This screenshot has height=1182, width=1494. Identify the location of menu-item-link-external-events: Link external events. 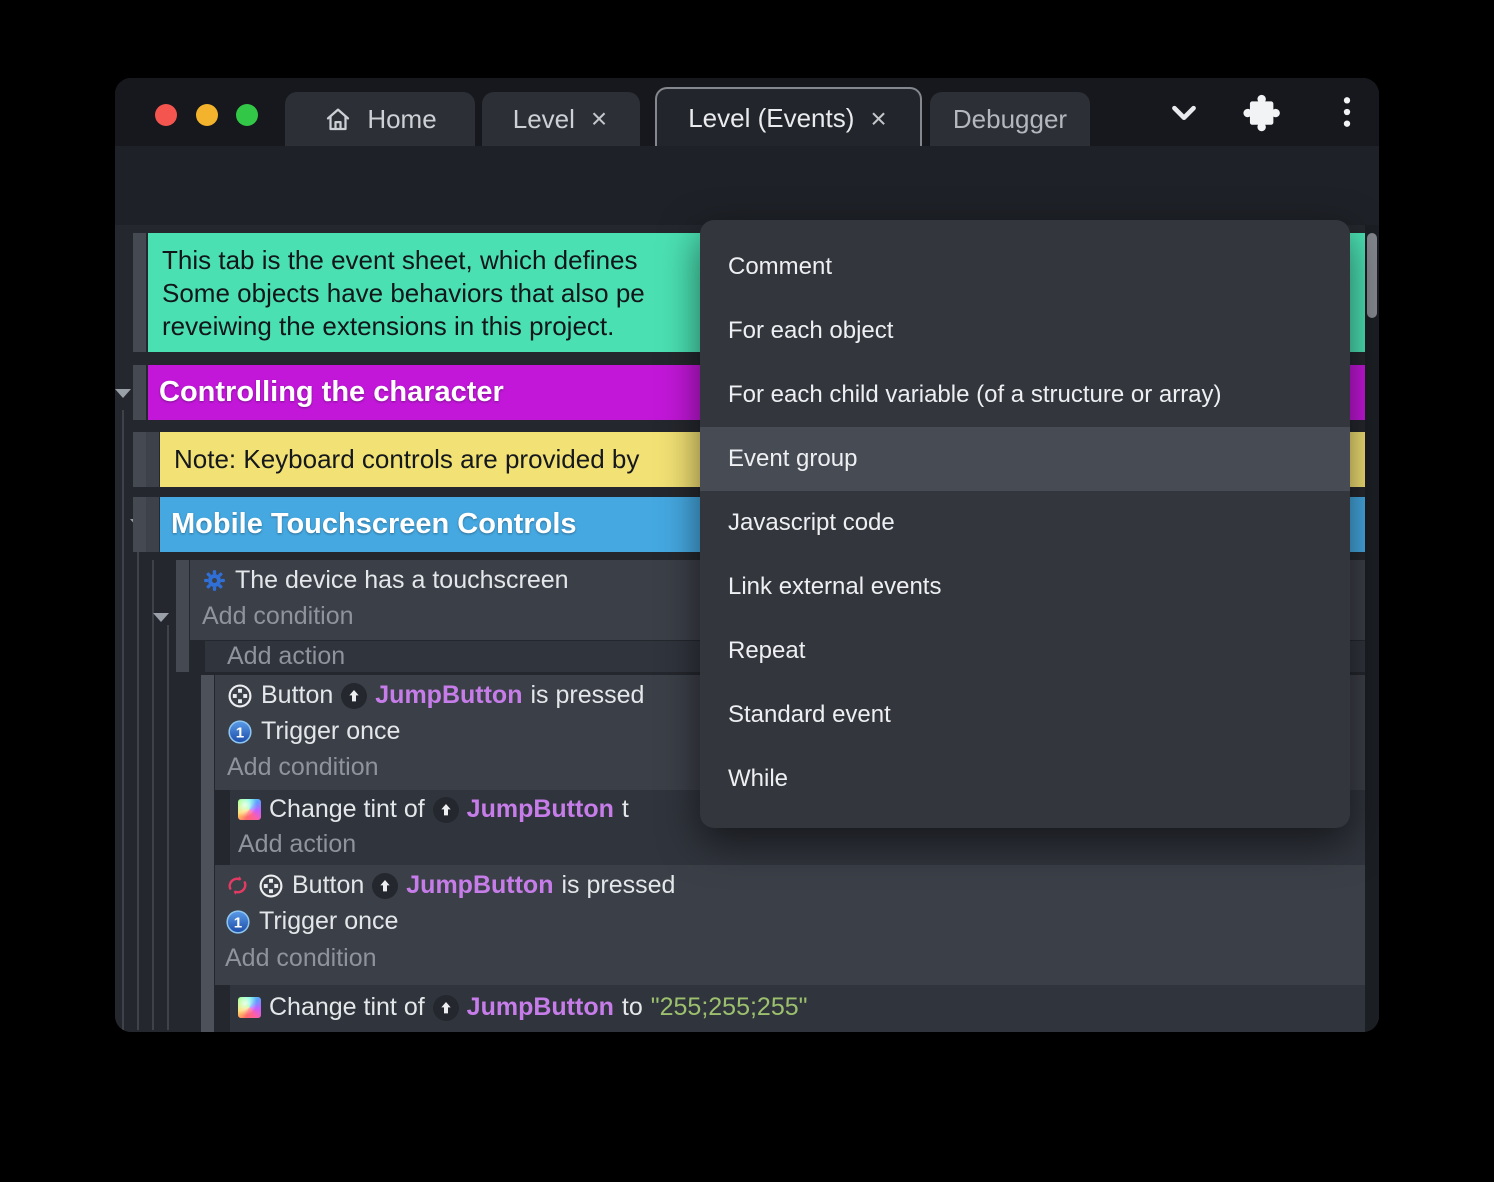
(1025, 587).